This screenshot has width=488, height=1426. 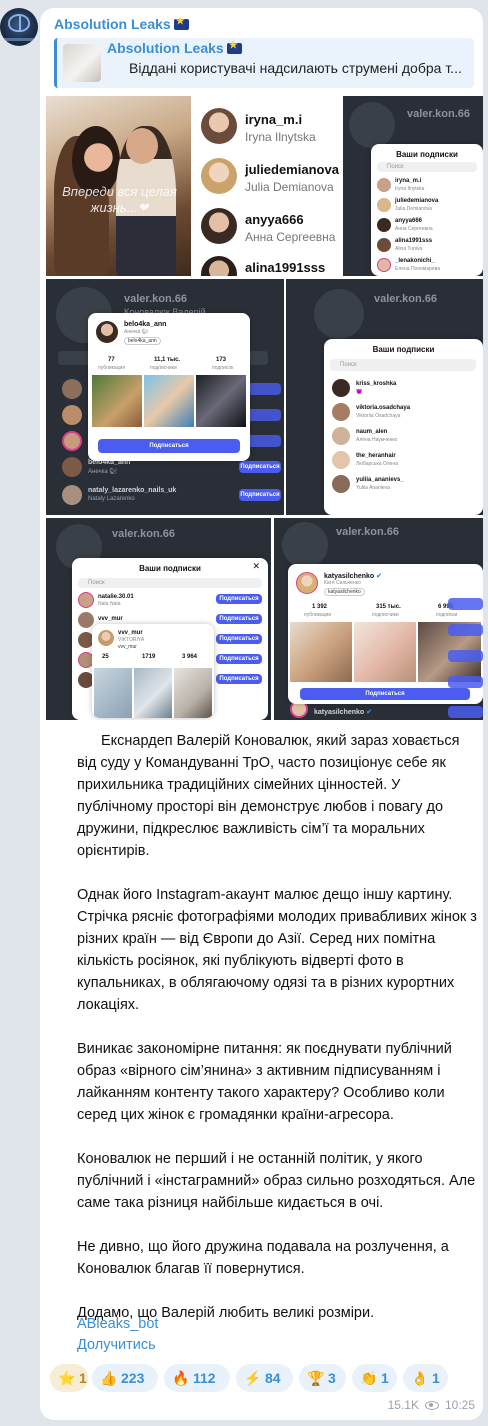 What do you see at coordinates (153, 671) in the screenshot?
I see `profile-popup: vvv_mur VIKTORIYA vvv_mur 25 1719 3 964` at bounding box center [153, 671].